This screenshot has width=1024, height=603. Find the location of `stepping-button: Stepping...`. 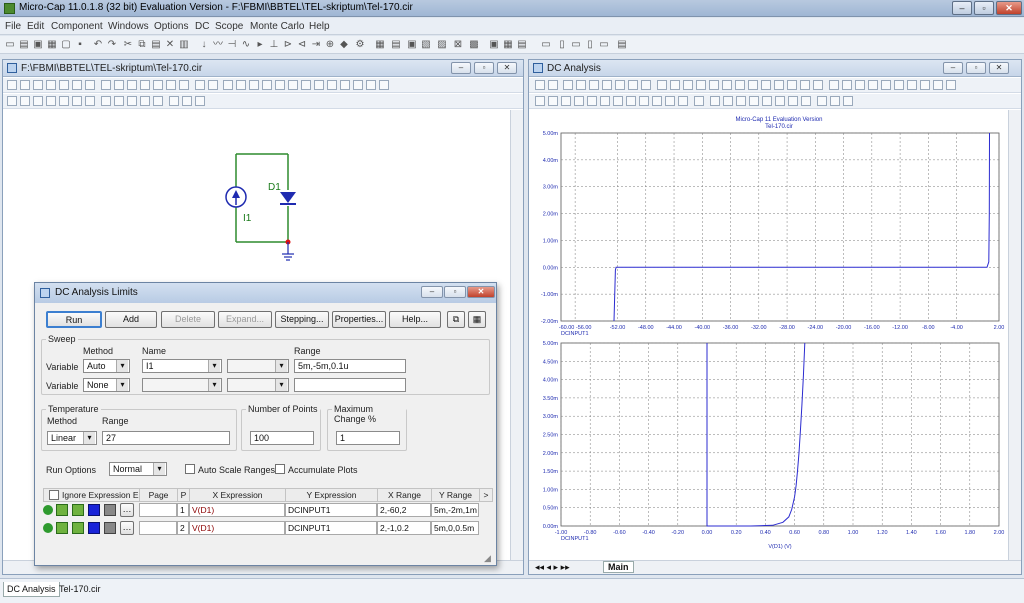

stepping-button: Stepping... is located at coordinates (302, 319).